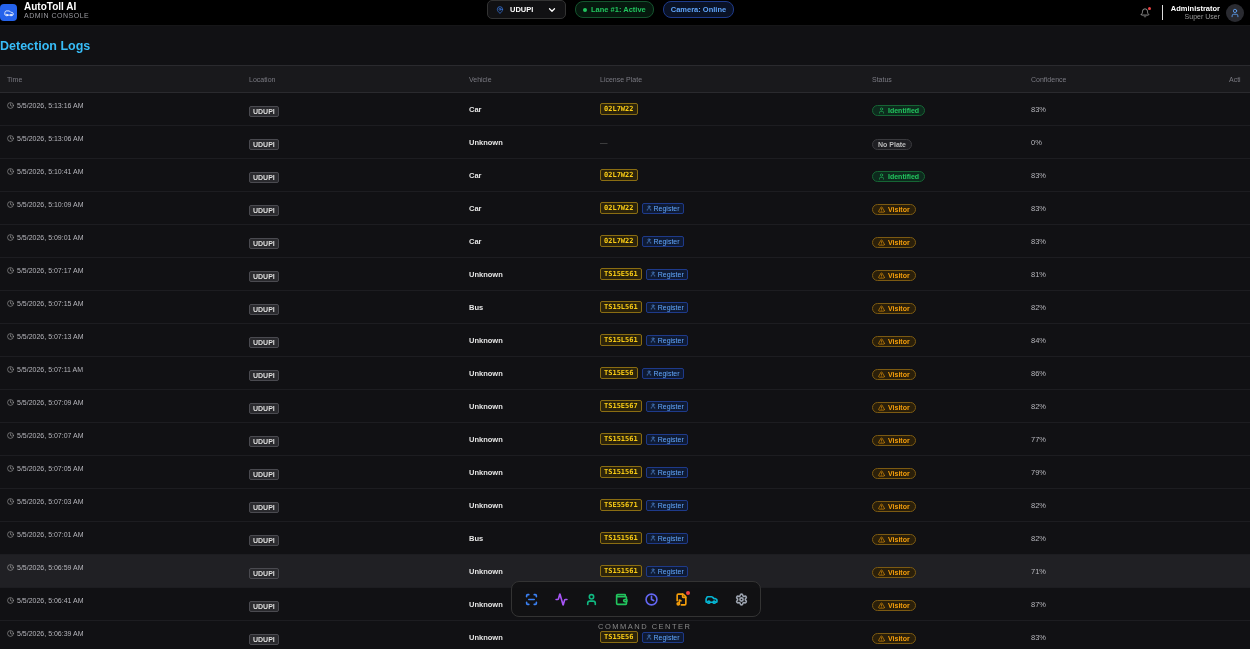  What do you see at coordinates (1144, 12) in the screenshot?
I see `notification-bell-icon` at bounding box center [1144, 12].